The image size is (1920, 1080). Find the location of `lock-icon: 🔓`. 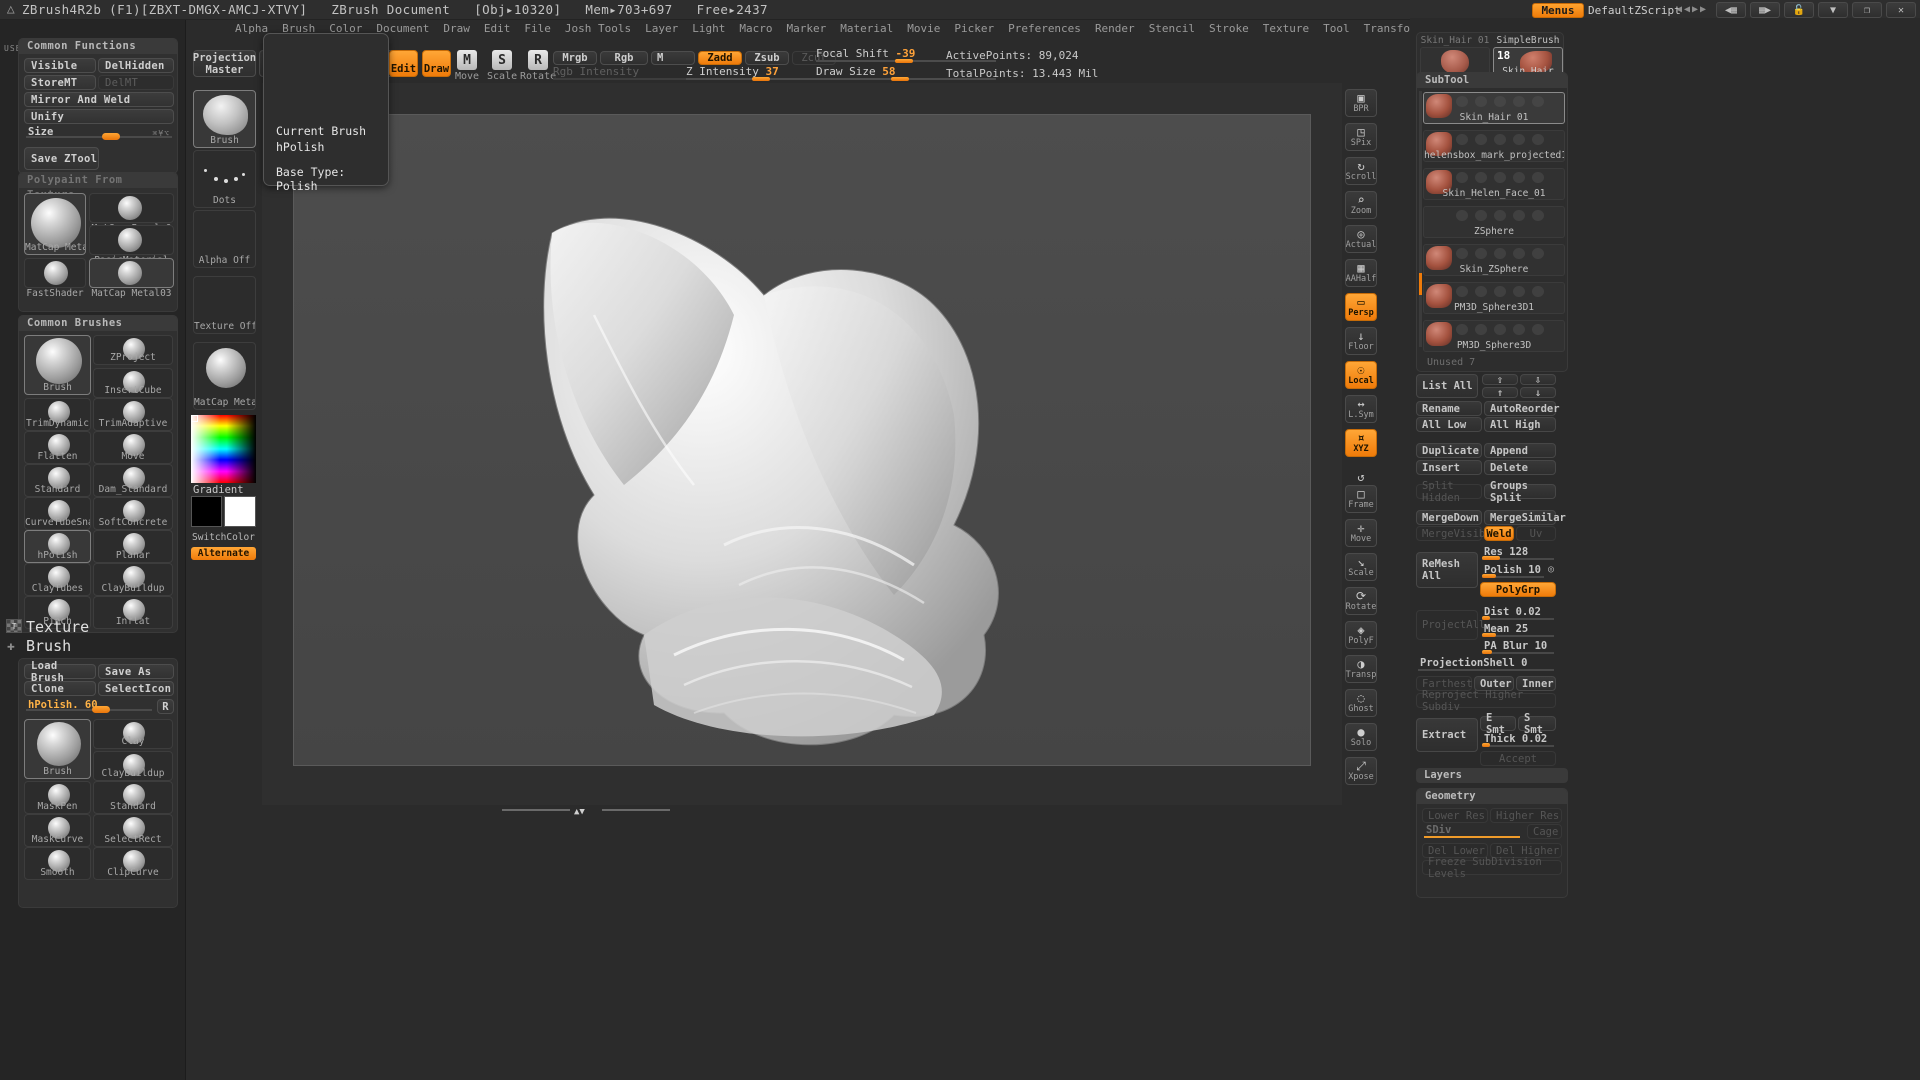

lock-icon: 🔓 is located at coordinates (1799, 10).